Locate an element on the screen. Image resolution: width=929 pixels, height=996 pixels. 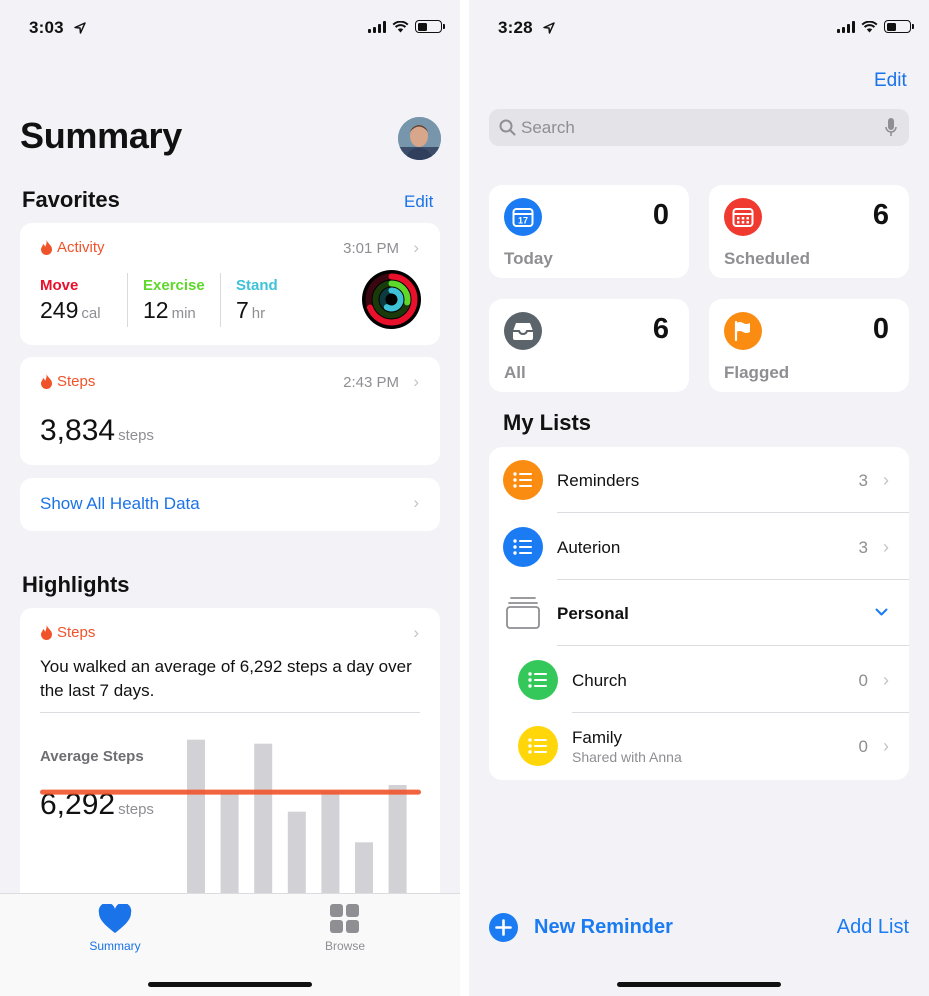
location-arrow-icon is located at coordinates (80, 28).